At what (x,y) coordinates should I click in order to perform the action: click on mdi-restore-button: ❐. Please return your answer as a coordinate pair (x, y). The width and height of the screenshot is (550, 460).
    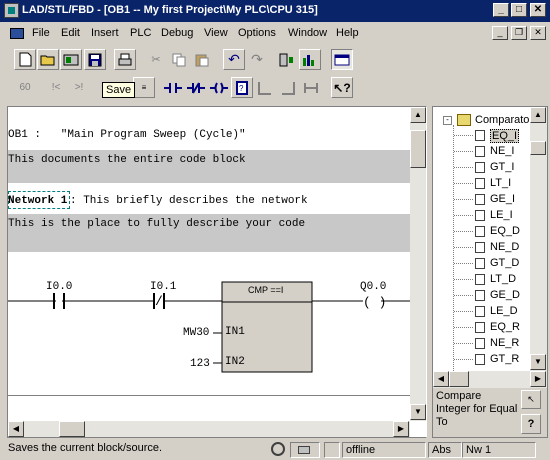
    Looking at the image, I should click on (519, 33).